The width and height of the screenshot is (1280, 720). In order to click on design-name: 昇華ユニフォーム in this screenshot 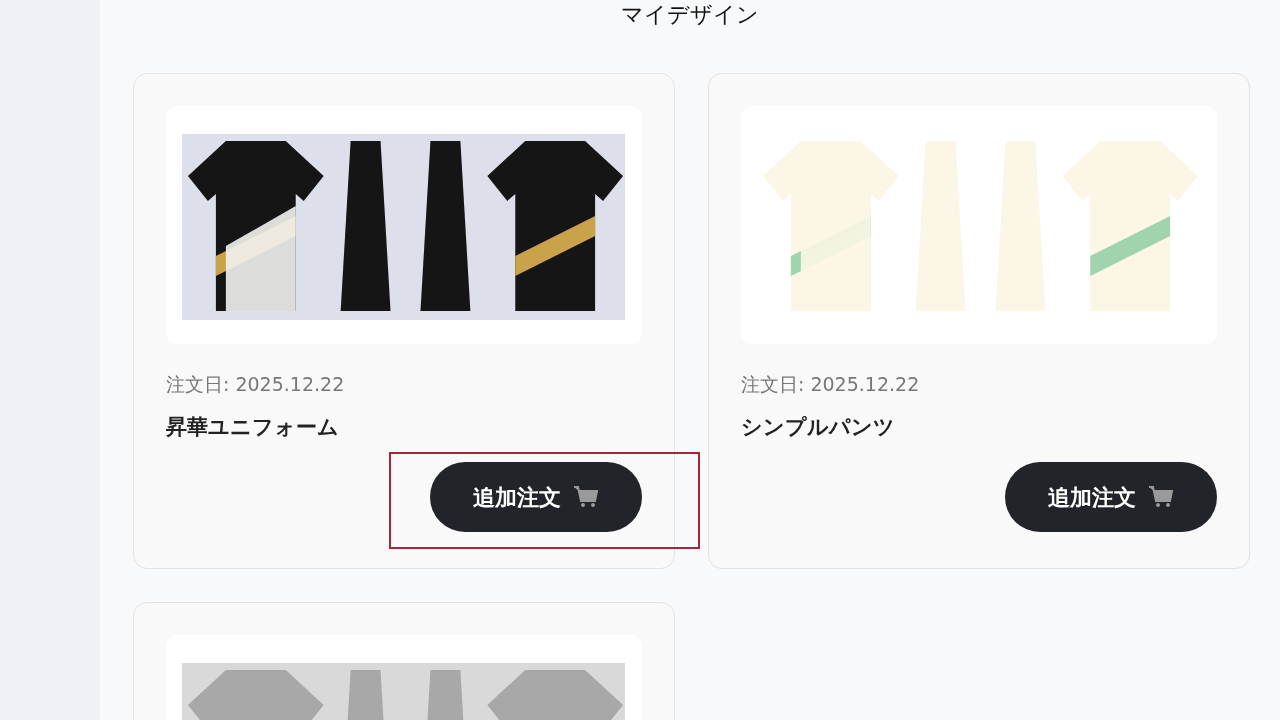, I will do `click(253, 427)`.